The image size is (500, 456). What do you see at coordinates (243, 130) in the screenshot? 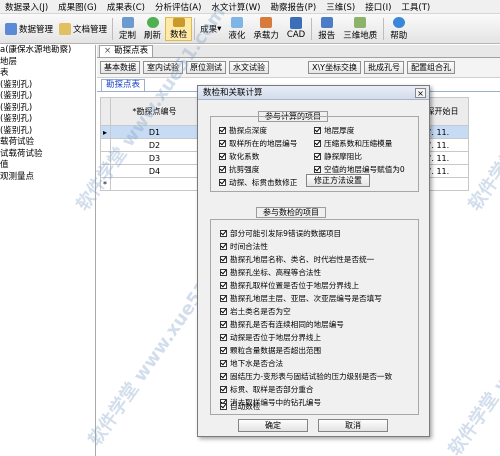
I see `calc-item-checkbox: 勘探点深度` at bounding box center [243, 130].